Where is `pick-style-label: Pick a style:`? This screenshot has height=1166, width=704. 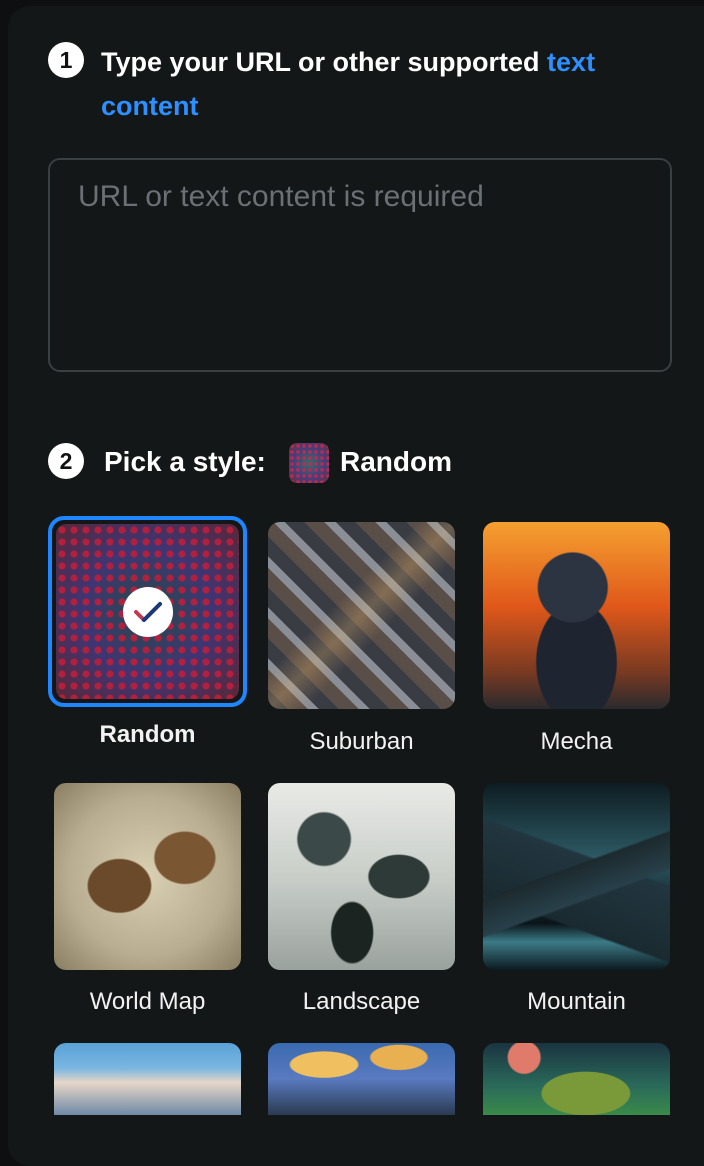
pick-style-label: Pick a style: is located at coordinates (185, 461).